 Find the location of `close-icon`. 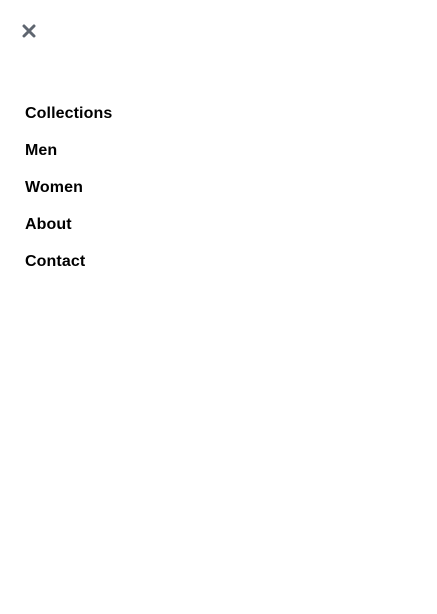

close-icon is located at coordinates (29, 31).